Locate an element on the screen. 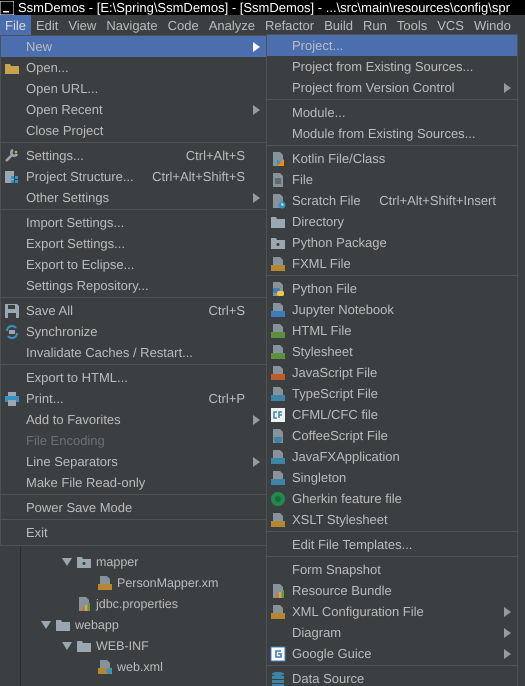  html-file-icon is located at coordinates (278, 330).